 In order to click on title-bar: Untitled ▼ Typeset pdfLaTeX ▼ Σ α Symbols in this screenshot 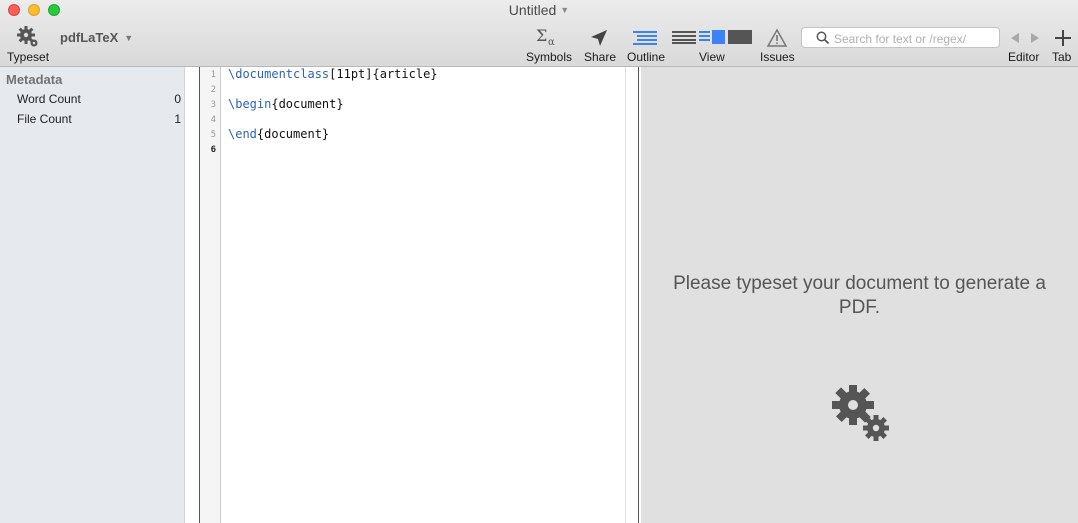, I will do `click(539, 33)`.